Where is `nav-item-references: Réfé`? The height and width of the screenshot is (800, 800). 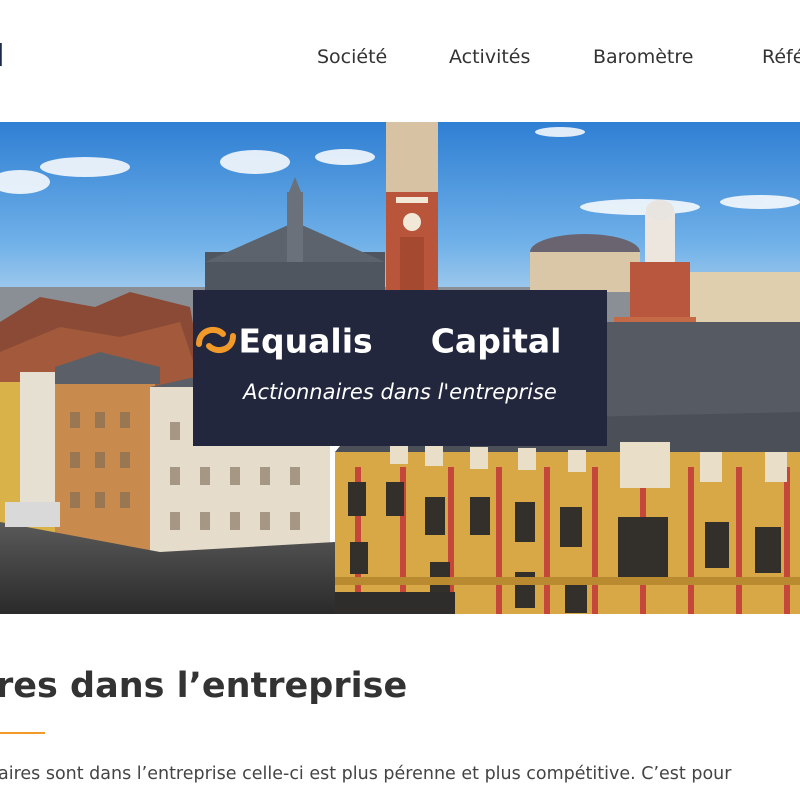 nav-item-references: Réfé is located at coordinates (781, 57).